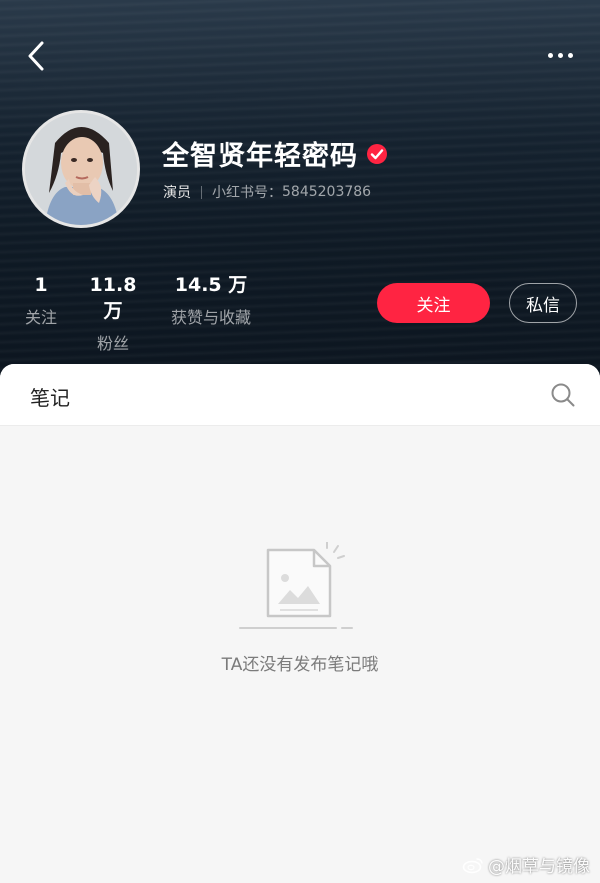 The height and width of the screenshot is (883, 600). I want to click on stat-following: 1 关注, so click(41, 300).